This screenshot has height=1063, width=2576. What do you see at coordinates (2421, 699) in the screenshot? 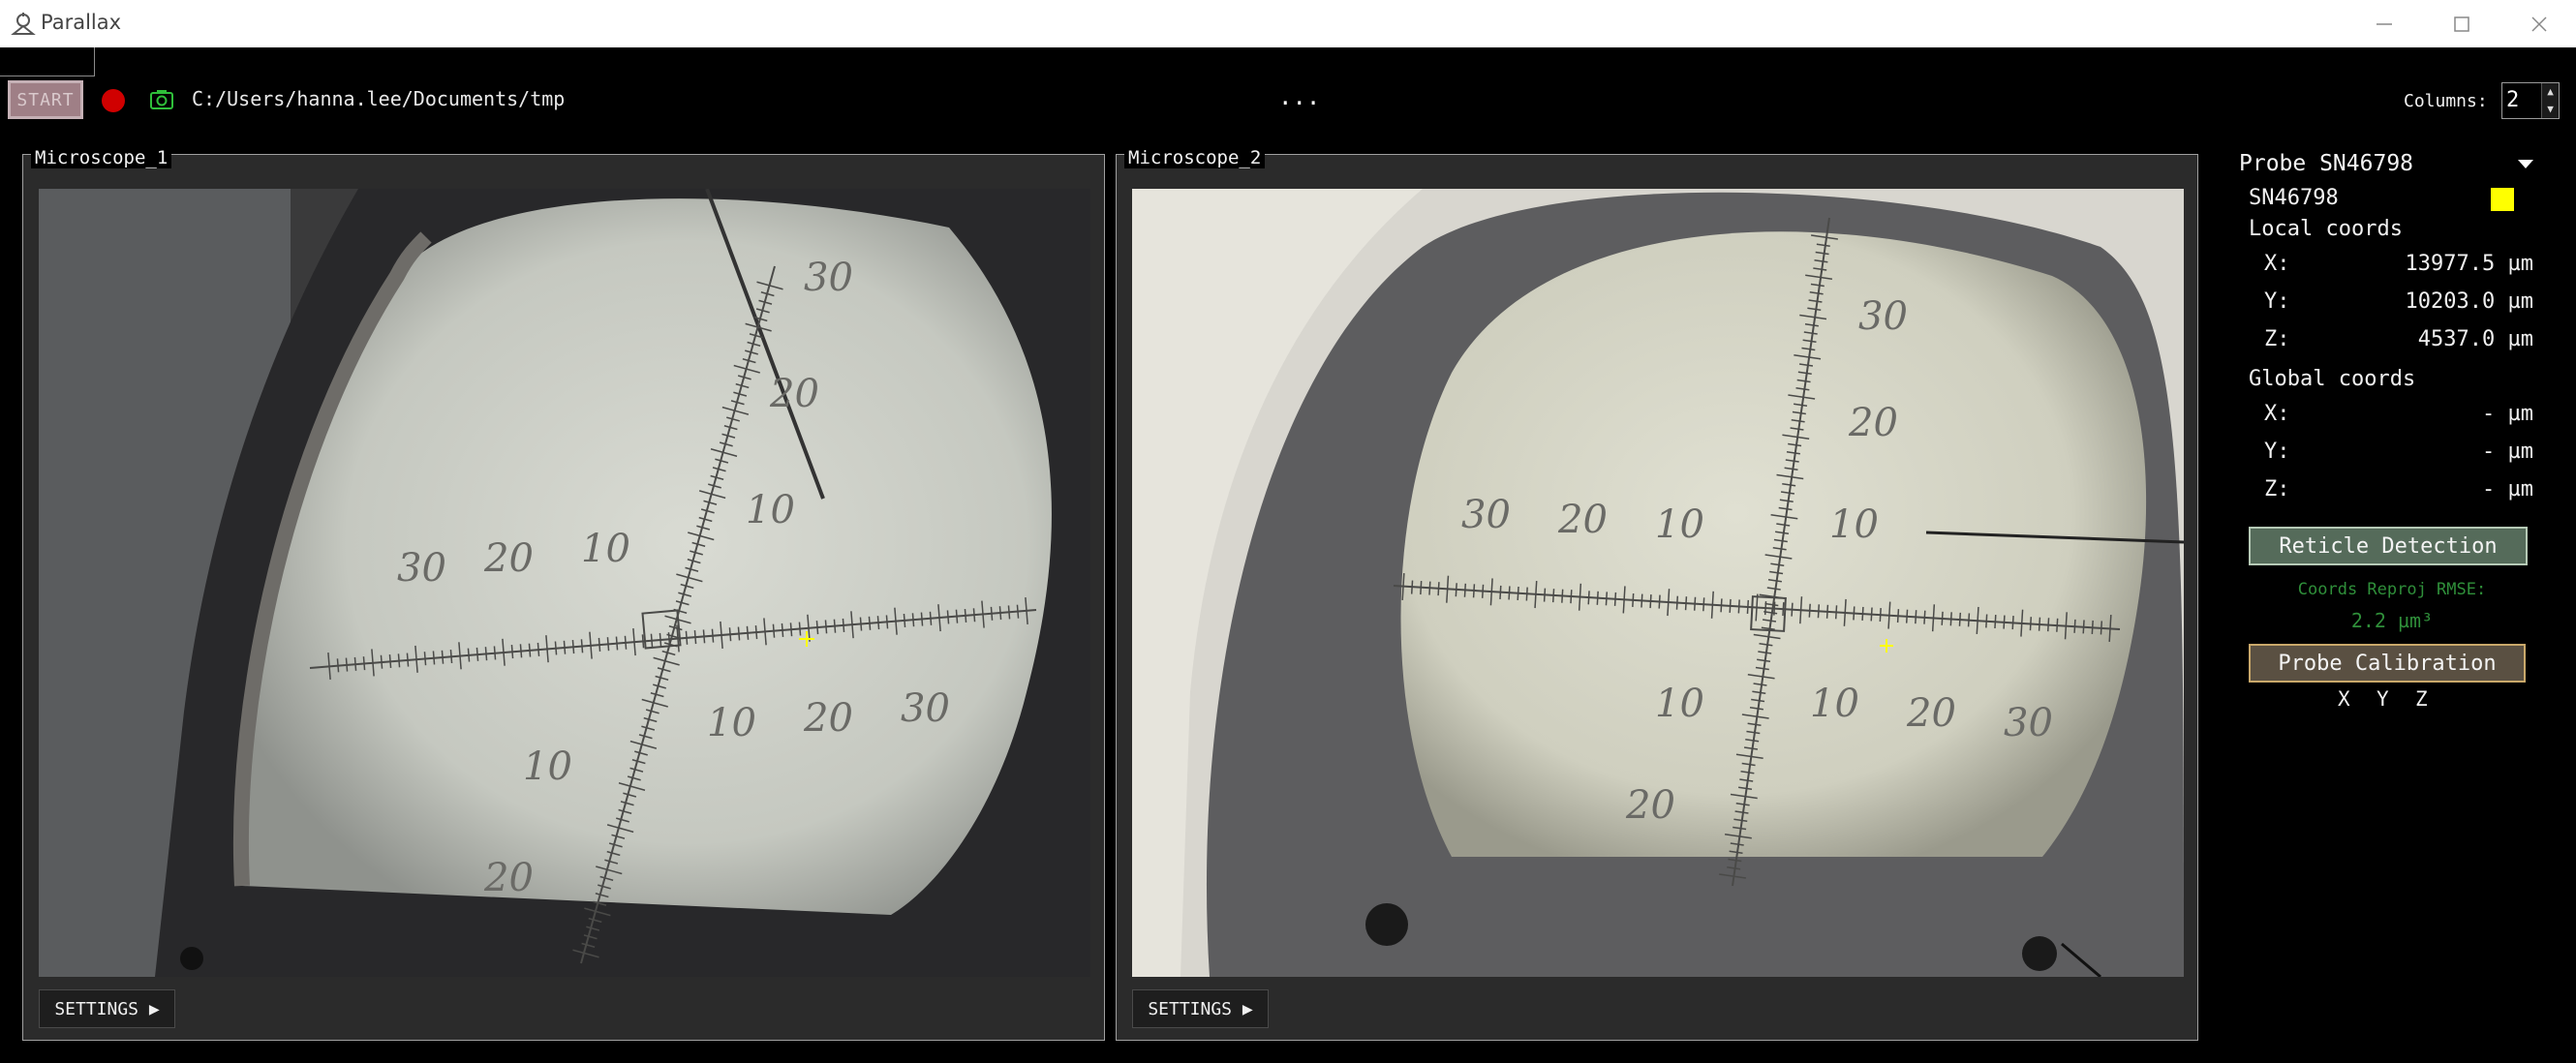
I see `axis-z-button: Z` at bounding box center [2421, 699].